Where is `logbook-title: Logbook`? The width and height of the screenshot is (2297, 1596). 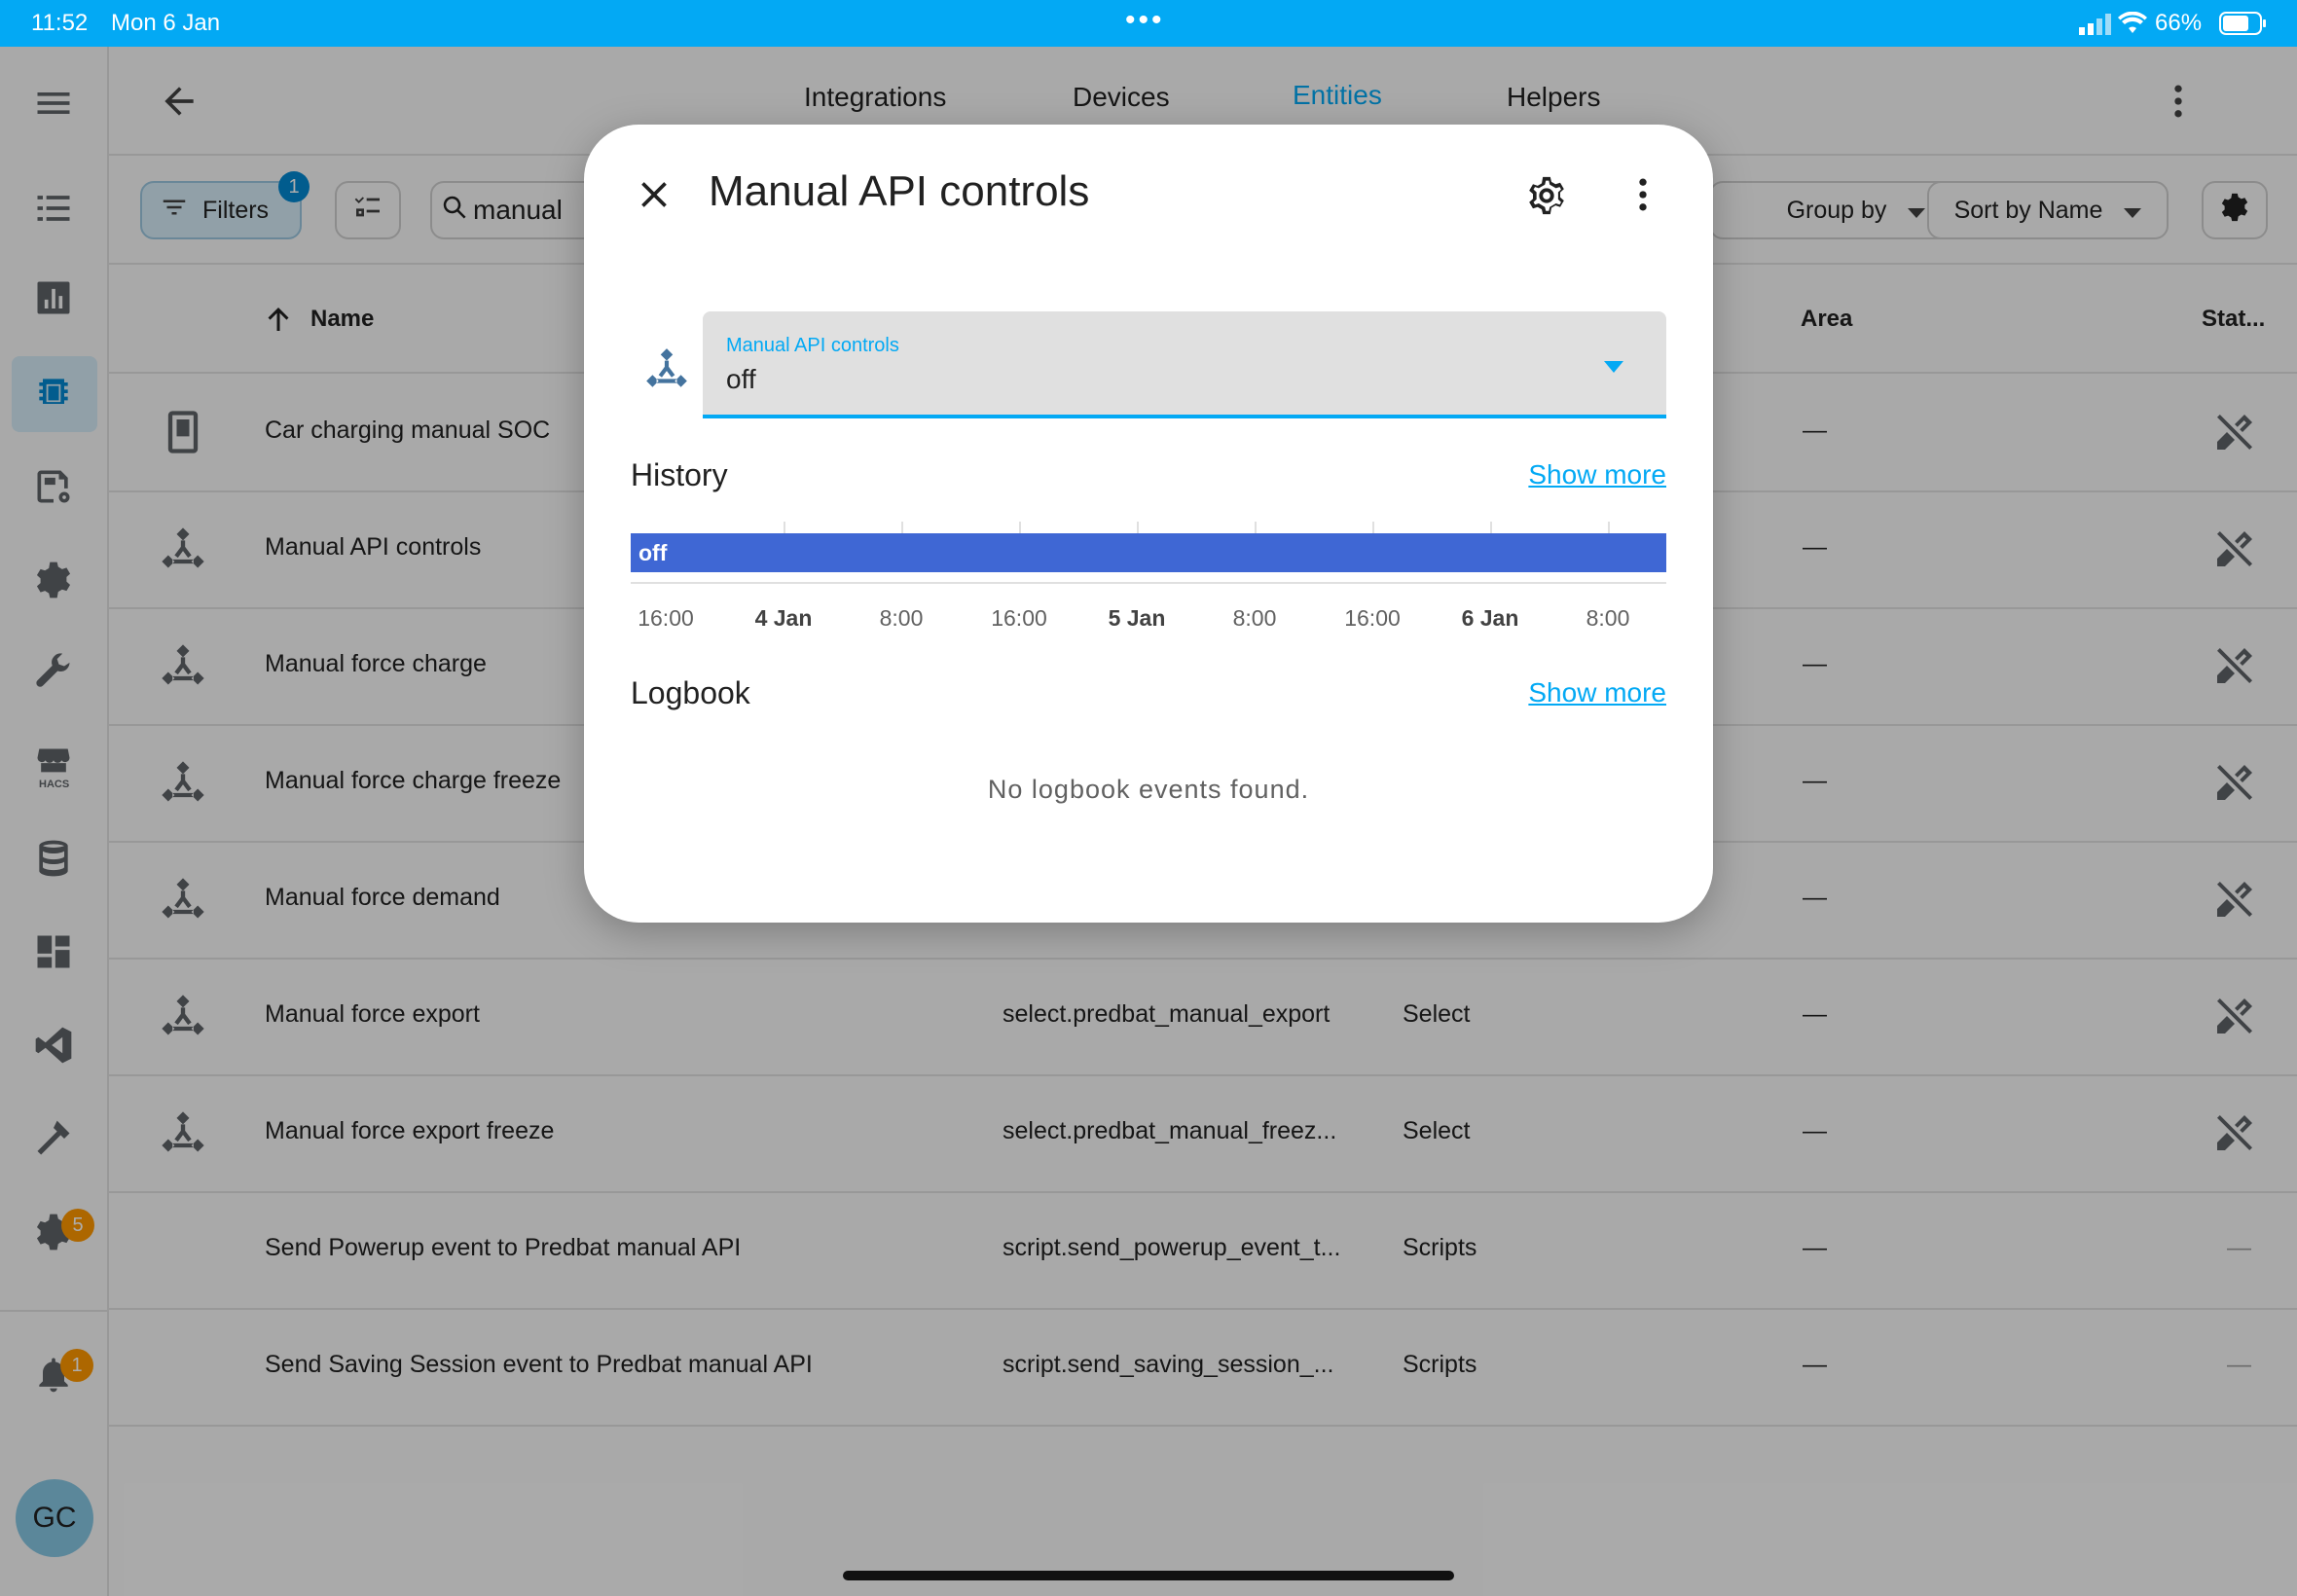
logbook-title: Logbook is located at coordinates (690, 692).